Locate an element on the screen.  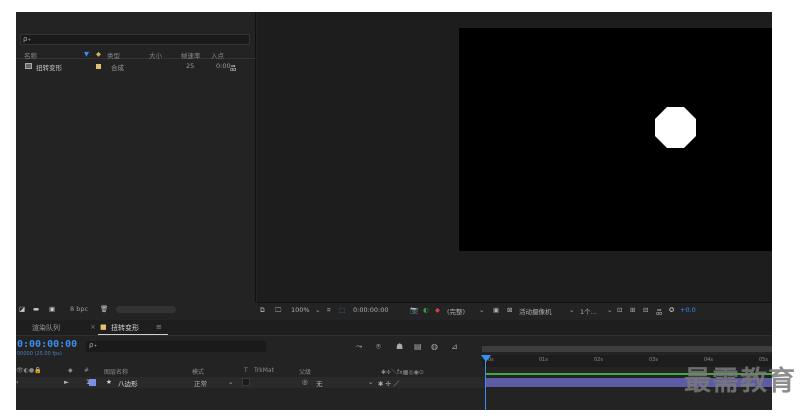
interpret-footage-icon: ◪ is located at coordinates (22, 309).